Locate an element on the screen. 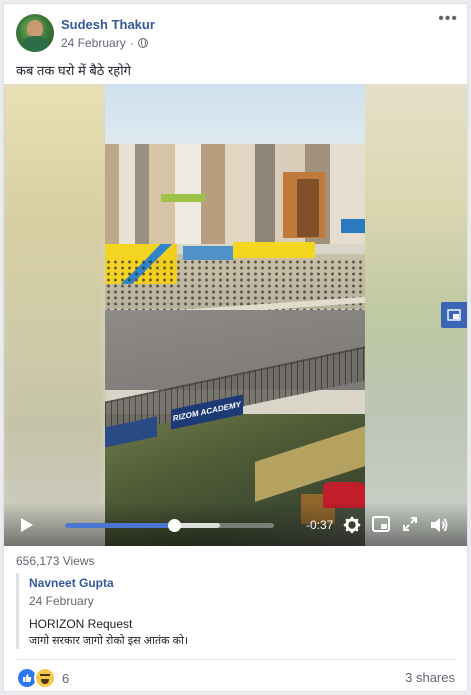 This screenshot has height=695, width=471. video-blur-left is located at coordinates (54, 315).